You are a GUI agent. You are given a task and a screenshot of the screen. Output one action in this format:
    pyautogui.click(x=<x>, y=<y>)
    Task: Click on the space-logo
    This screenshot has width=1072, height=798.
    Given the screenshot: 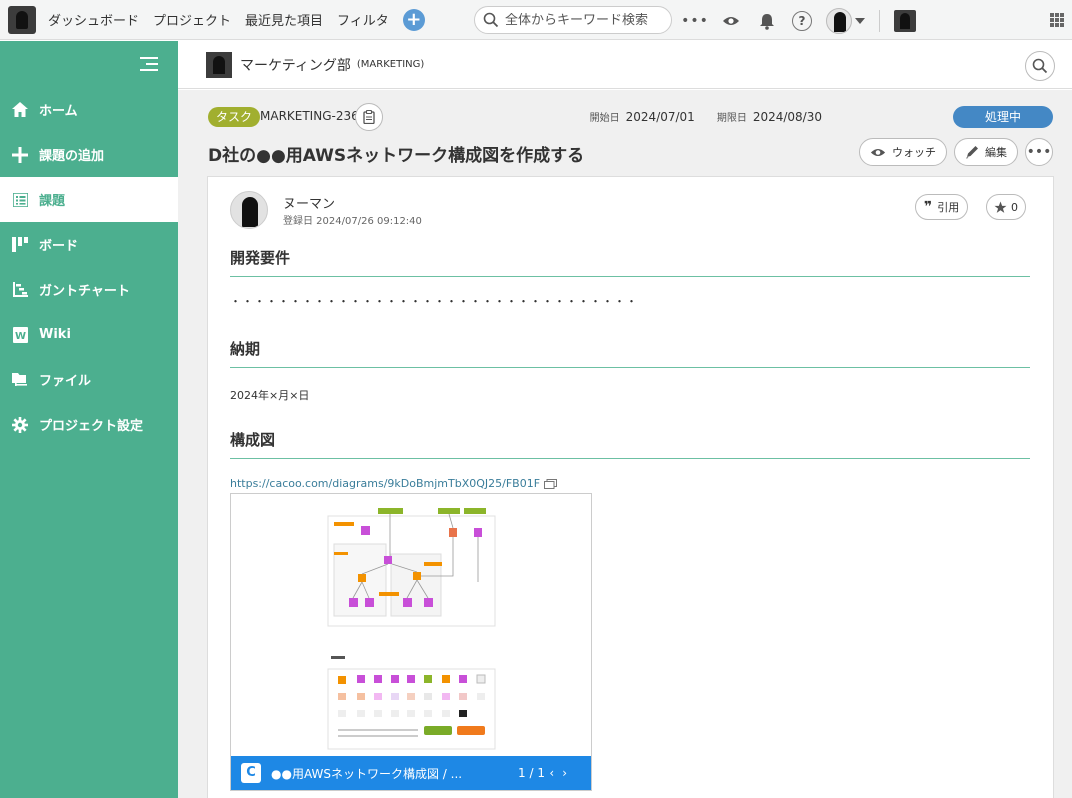 What is the action you would take?
    pyautogui.click(x=22, y=19)
    